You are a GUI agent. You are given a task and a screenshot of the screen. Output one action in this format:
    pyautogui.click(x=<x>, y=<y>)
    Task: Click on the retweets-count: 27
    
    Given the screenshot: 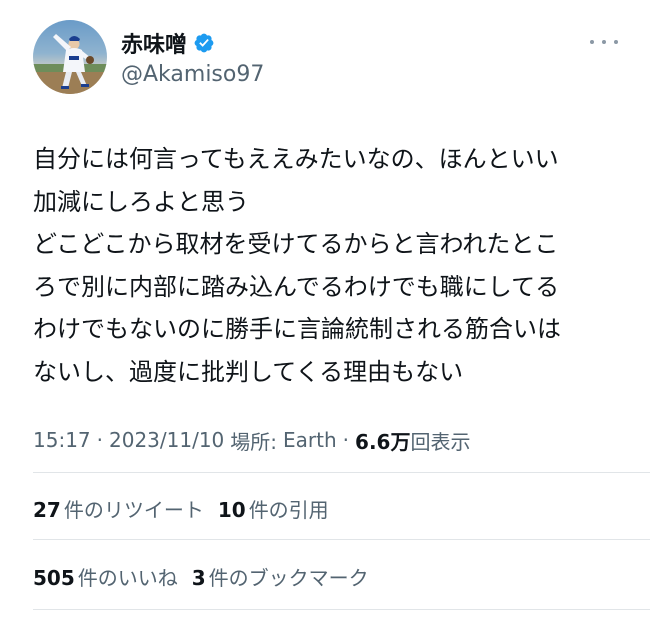 What is the action you would take?
    pyautogui.click(x=47, y=509)
    